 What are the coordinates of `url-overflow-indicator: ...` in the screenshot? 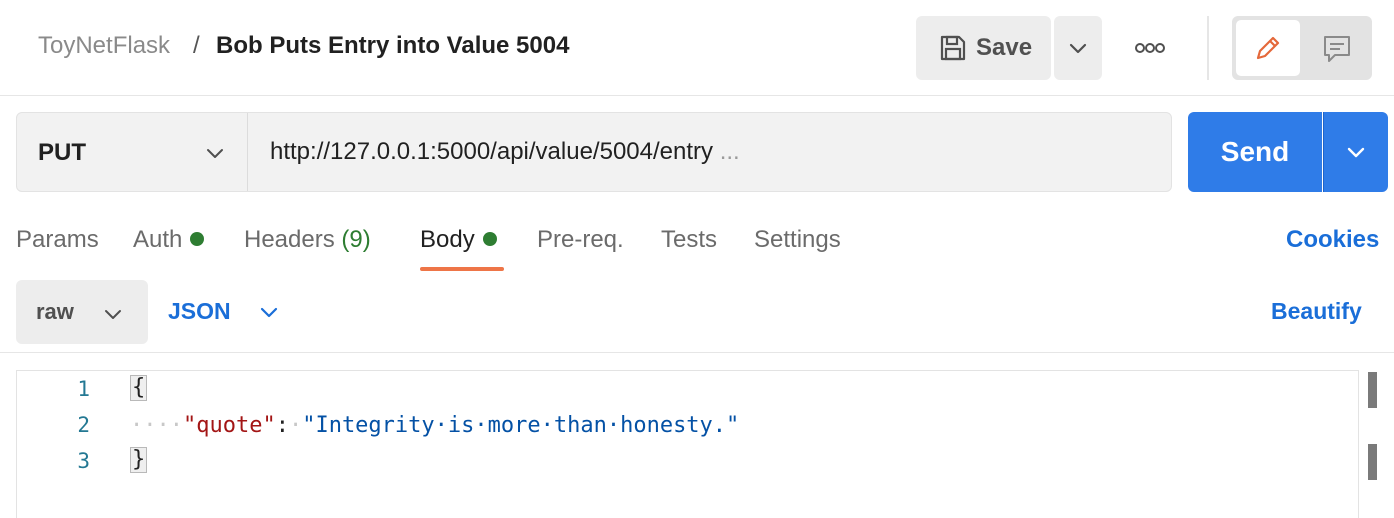 It's located at (729, 151).